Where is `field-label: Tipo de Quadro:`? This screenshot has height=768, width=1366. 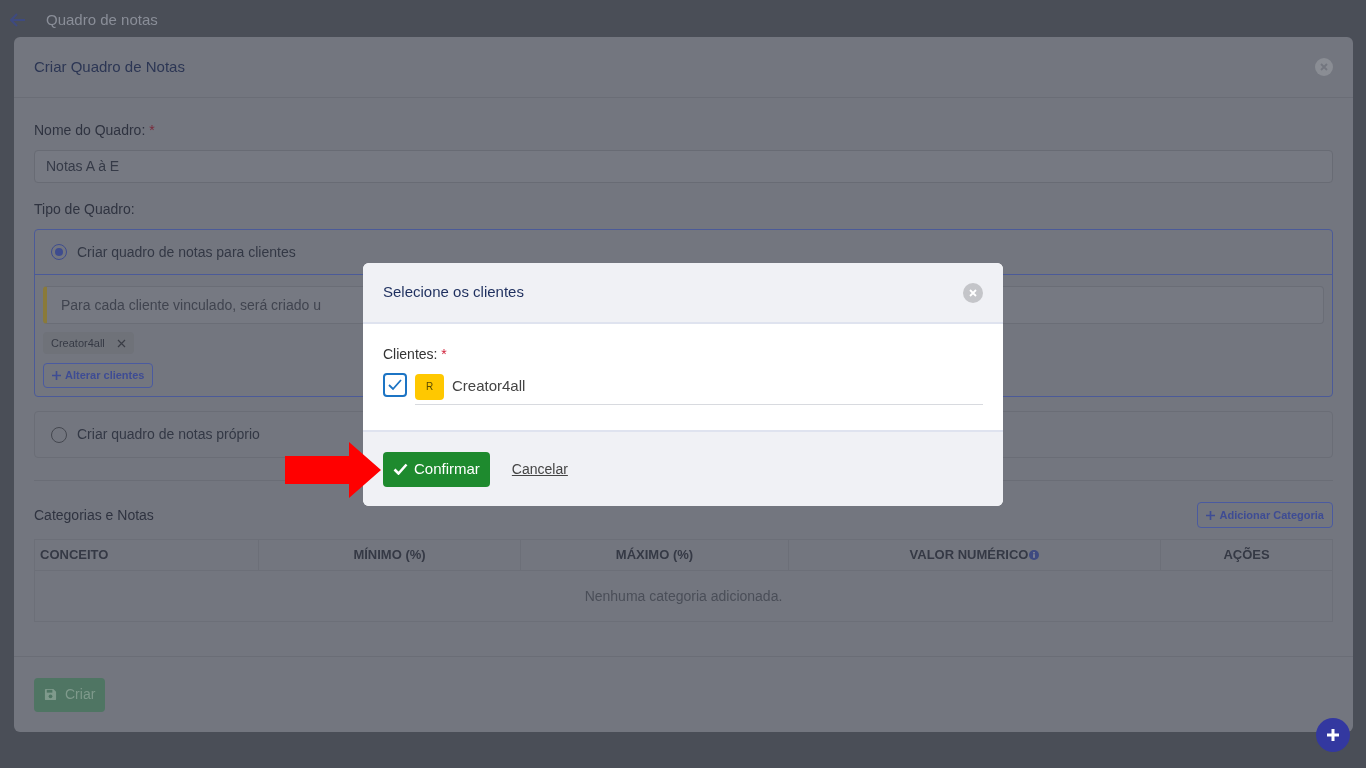 field-label: Tipo de Quadro: is located at coordinates (85, 209).